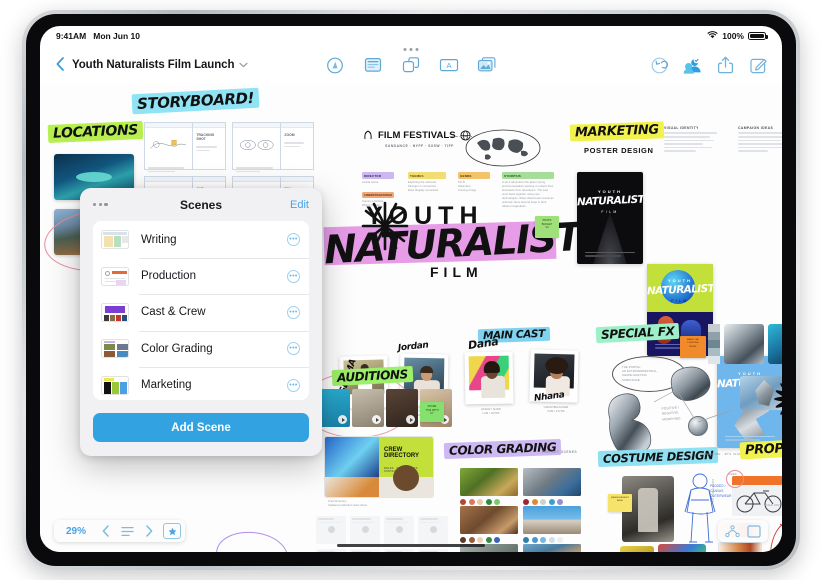 This screenshot has height=580, width=822. Describe the element at coordinates (335, 65) in the screenshot. I see `pen-tool-icon` at that location.